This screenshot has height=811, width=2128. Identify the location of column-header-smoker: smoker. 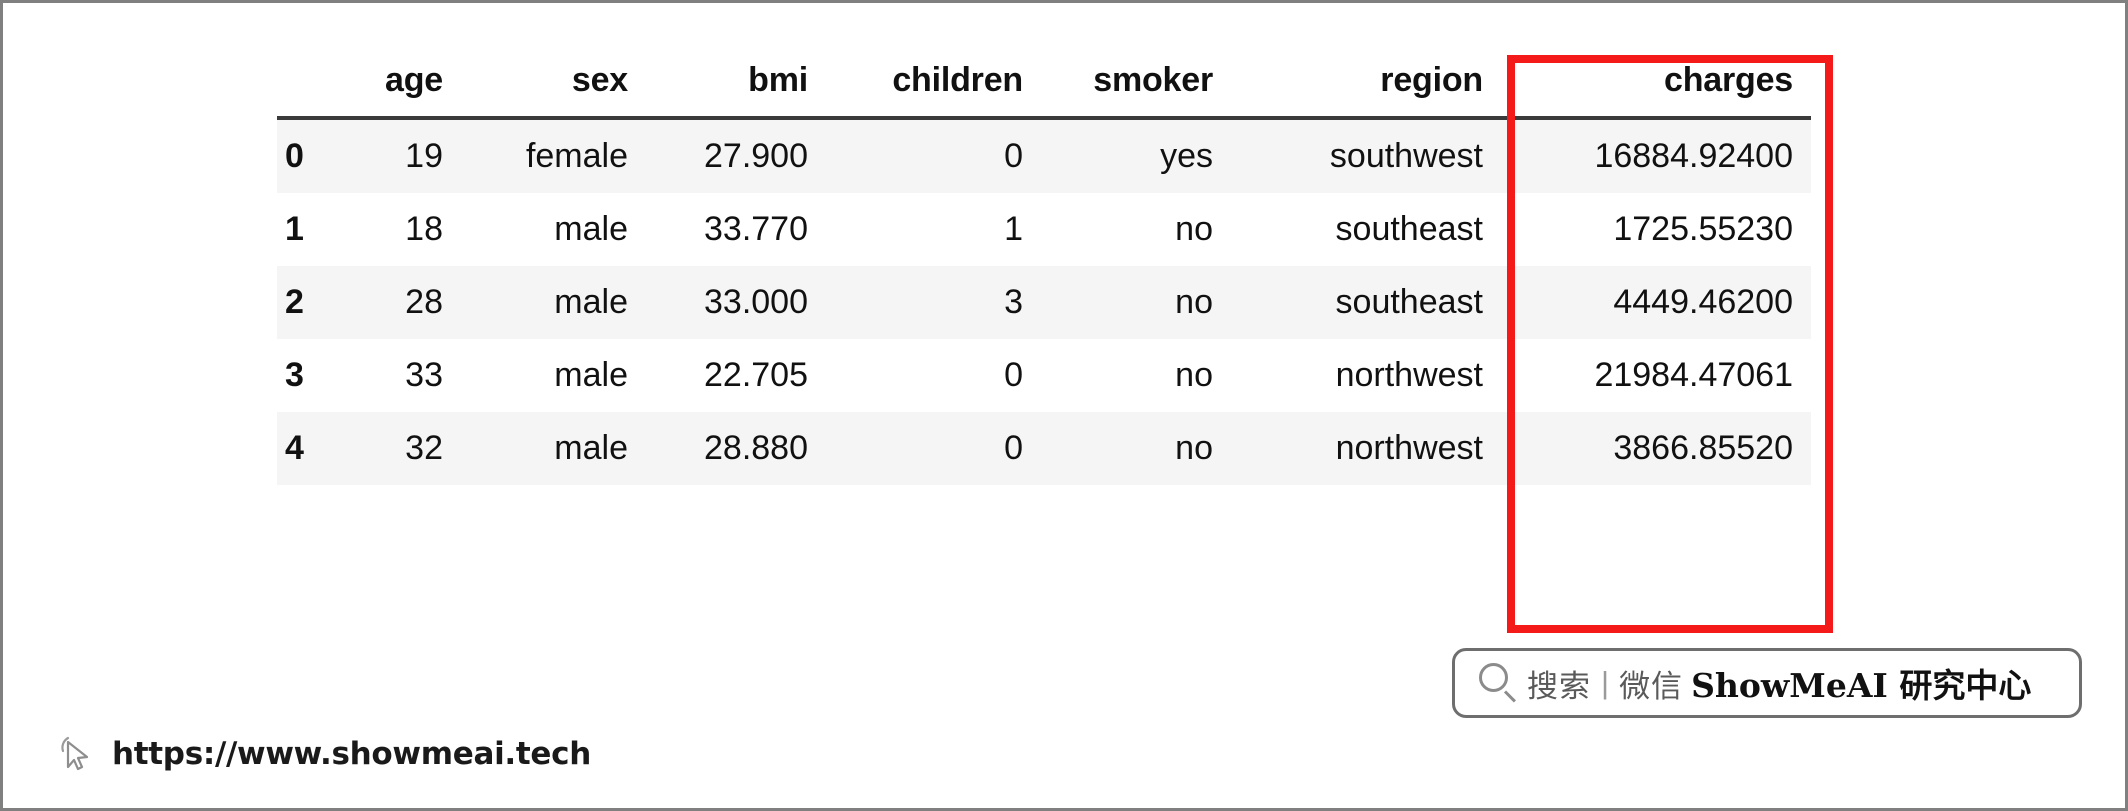
(1136, 85).